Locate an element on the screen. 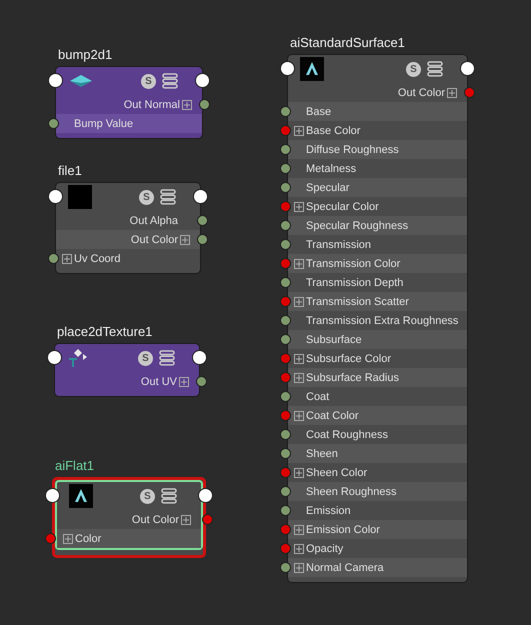  attribute-label: Transmission Scatter is located at coordinates (357, 302).